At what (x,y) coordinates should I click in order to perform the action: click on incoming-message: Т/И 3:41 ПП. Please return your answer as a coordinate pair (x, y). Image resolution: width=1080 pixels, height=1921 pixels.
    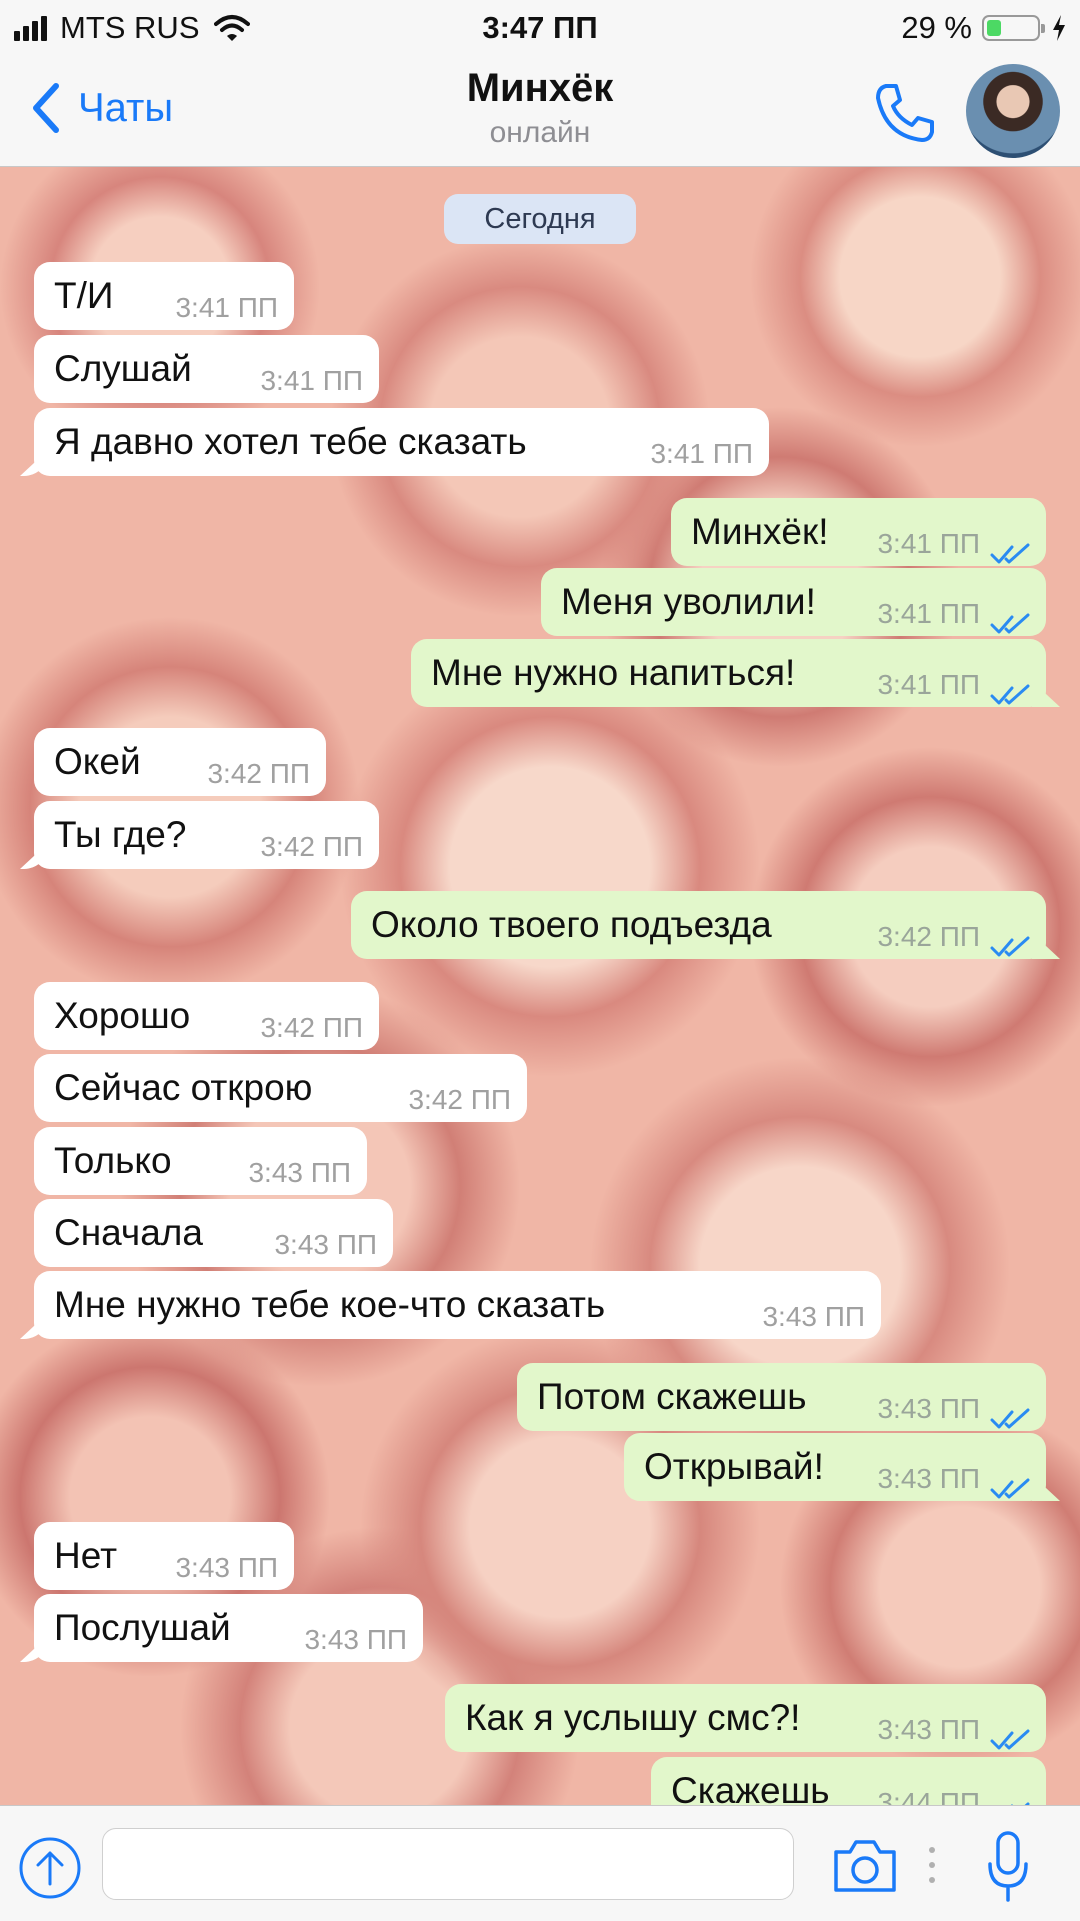
    Looking at the image, I should click on (164, 296).